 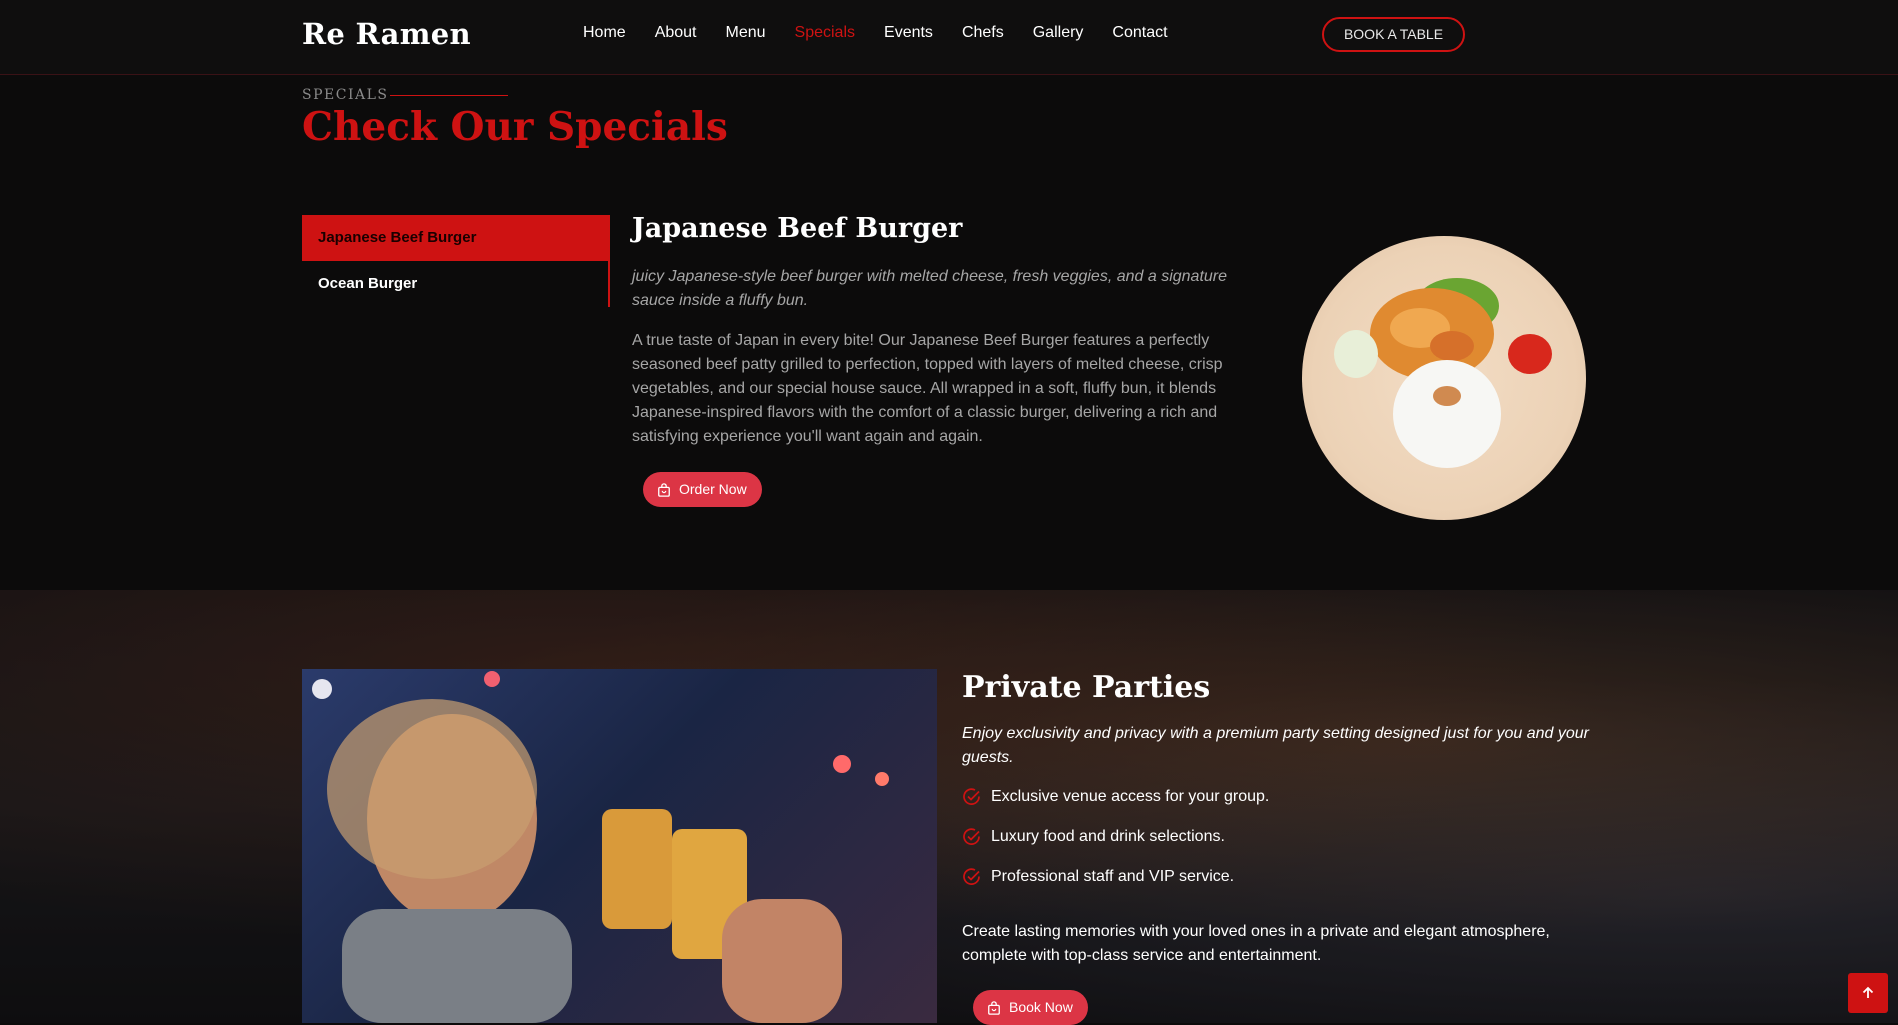 What do you see at coordinates (825, 33) in the screenshot?
I see `nav-specials: Specials` at bounding box center [825, 33].